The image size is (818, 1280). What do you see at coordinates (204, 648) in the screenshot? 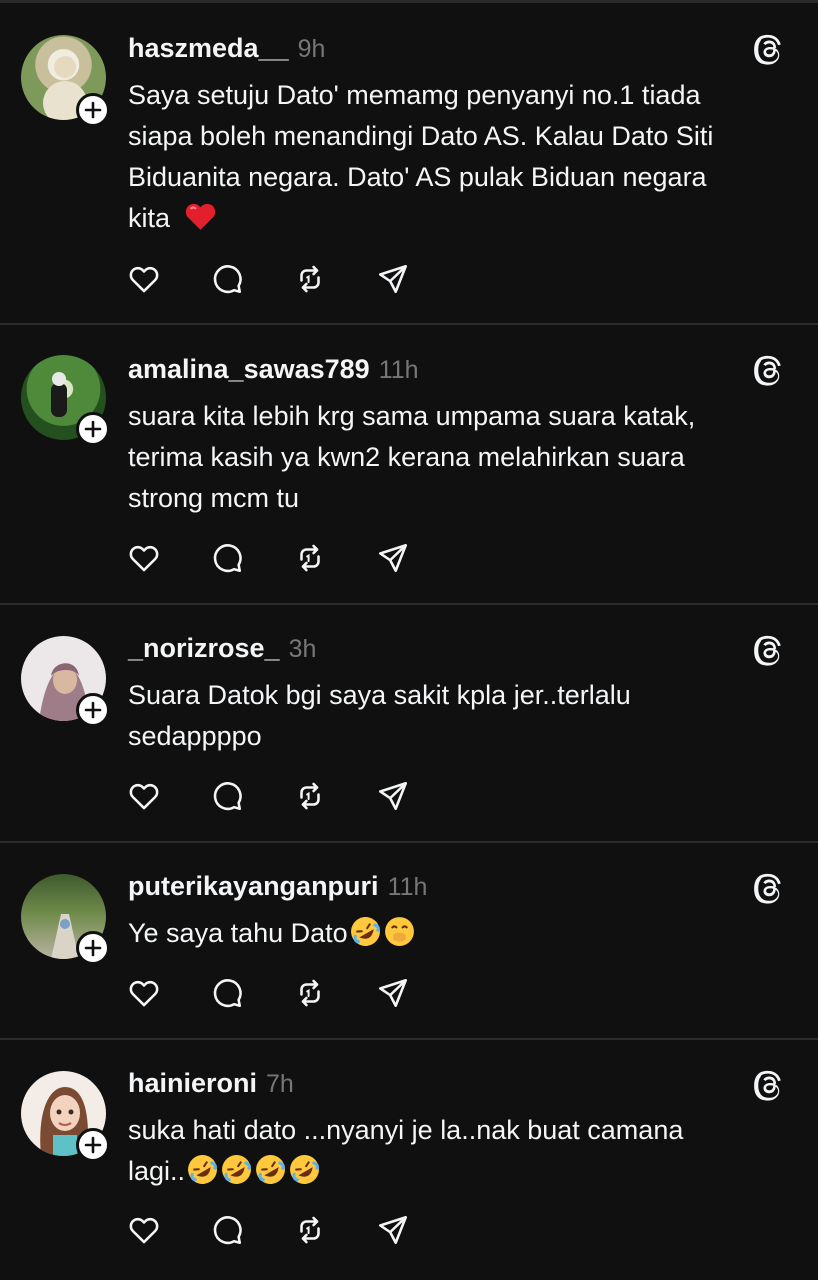
I see `username: _norizrose_` at bounding box center [204, 648].